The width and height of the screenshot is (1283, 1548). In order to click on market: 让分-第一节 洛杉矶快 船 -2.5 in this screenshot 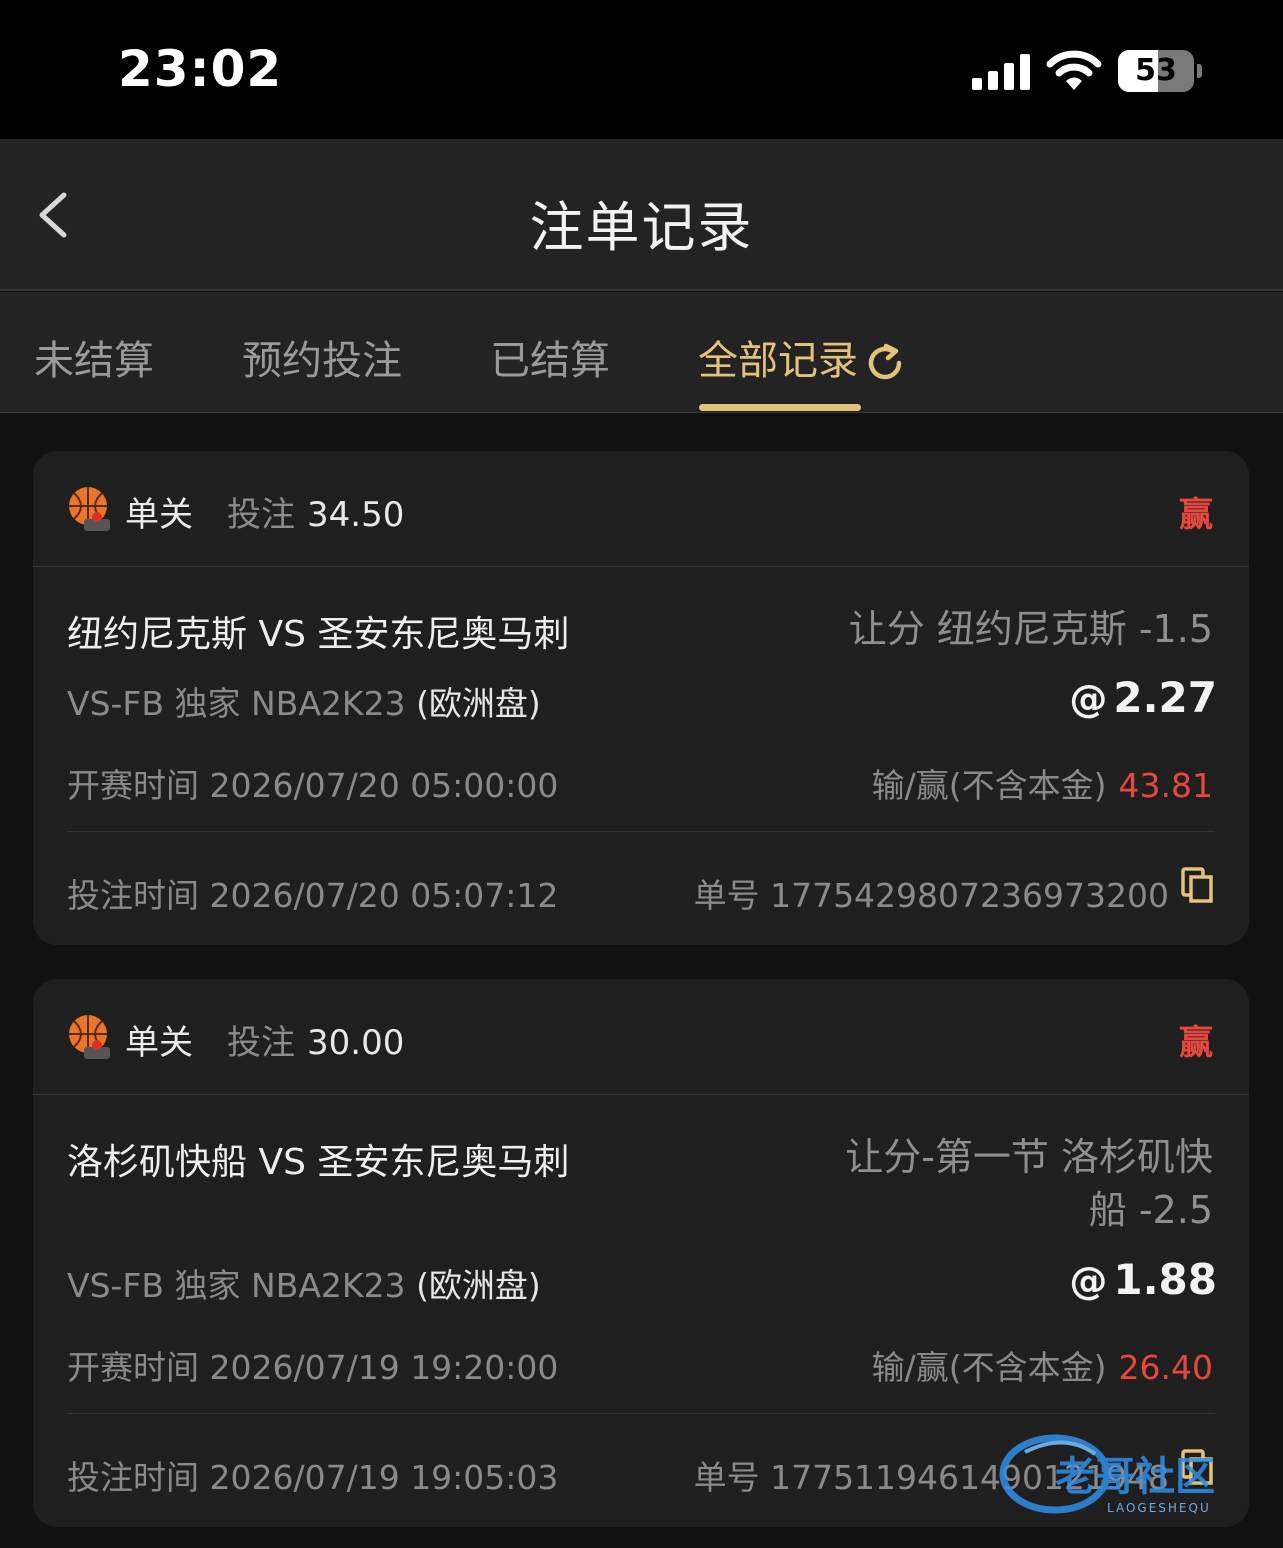, I will do `click(1029, 1184)`.